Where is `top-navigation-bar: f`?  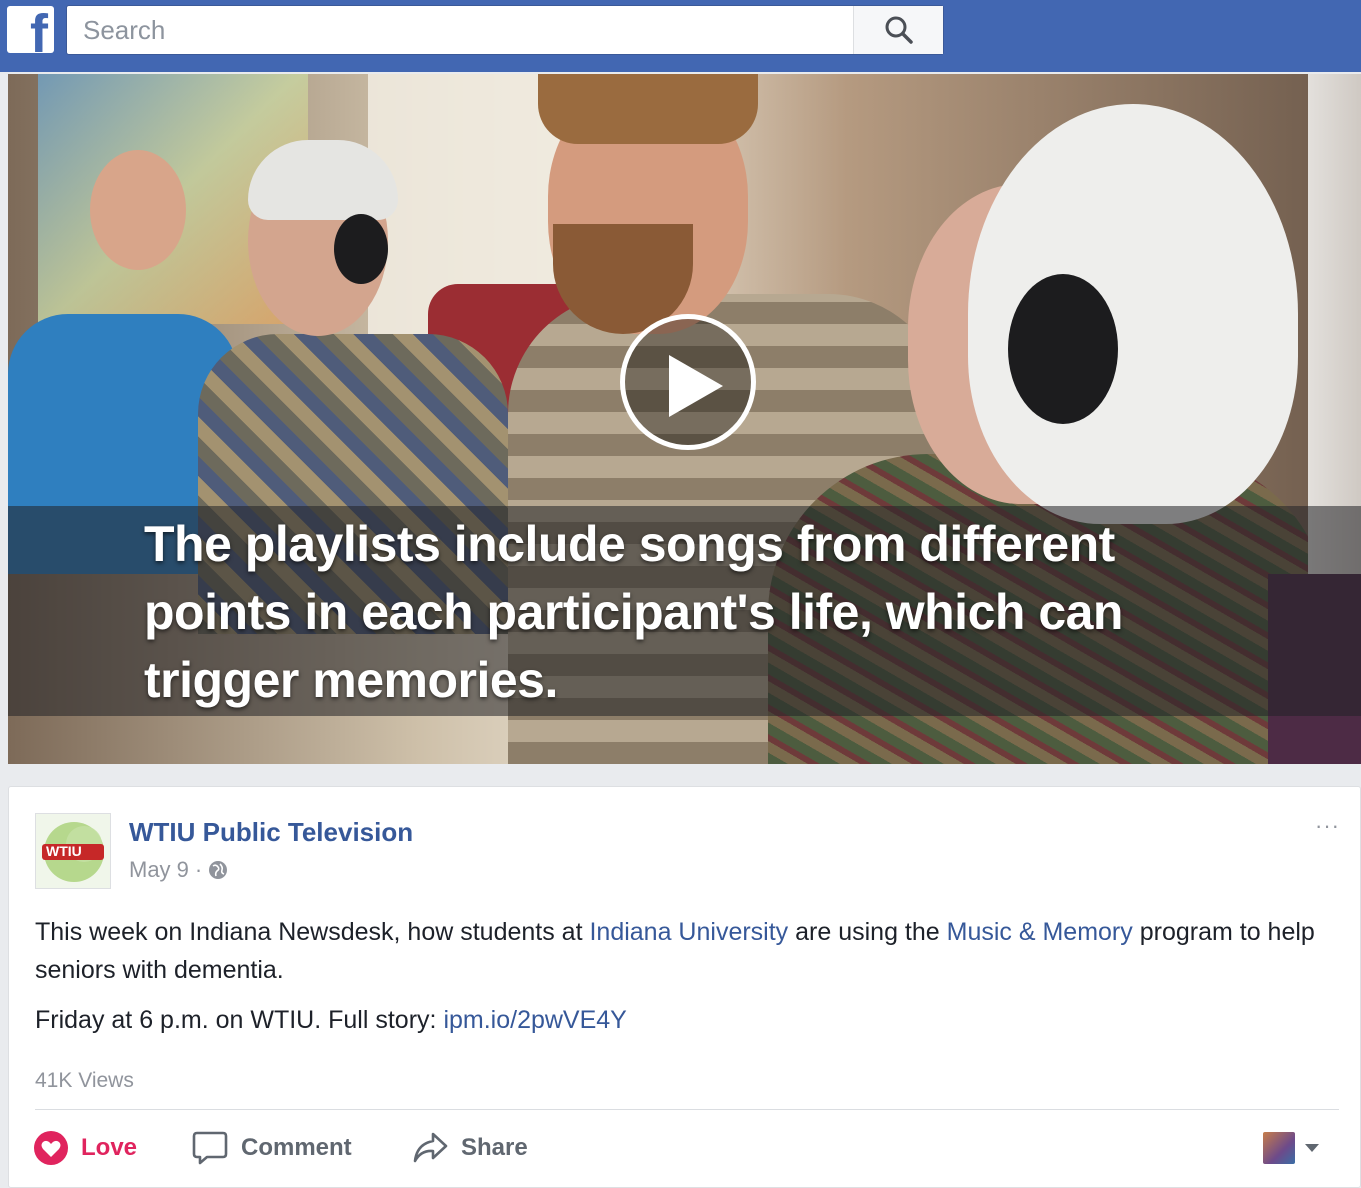 top-navigation-bar: f is located at coordinates (680, 36).